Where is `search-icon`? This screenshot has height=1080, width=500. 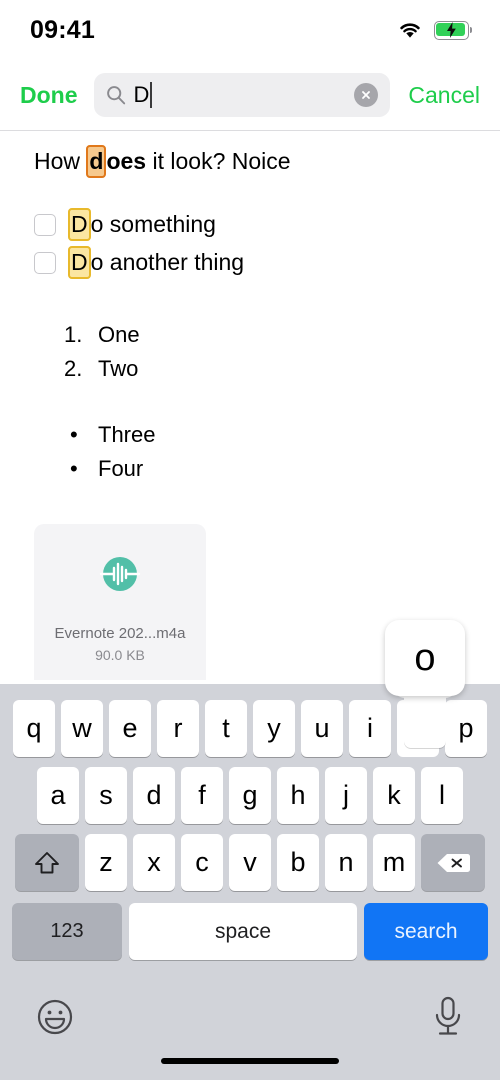
search-icon is located at coordinates (115, 95).